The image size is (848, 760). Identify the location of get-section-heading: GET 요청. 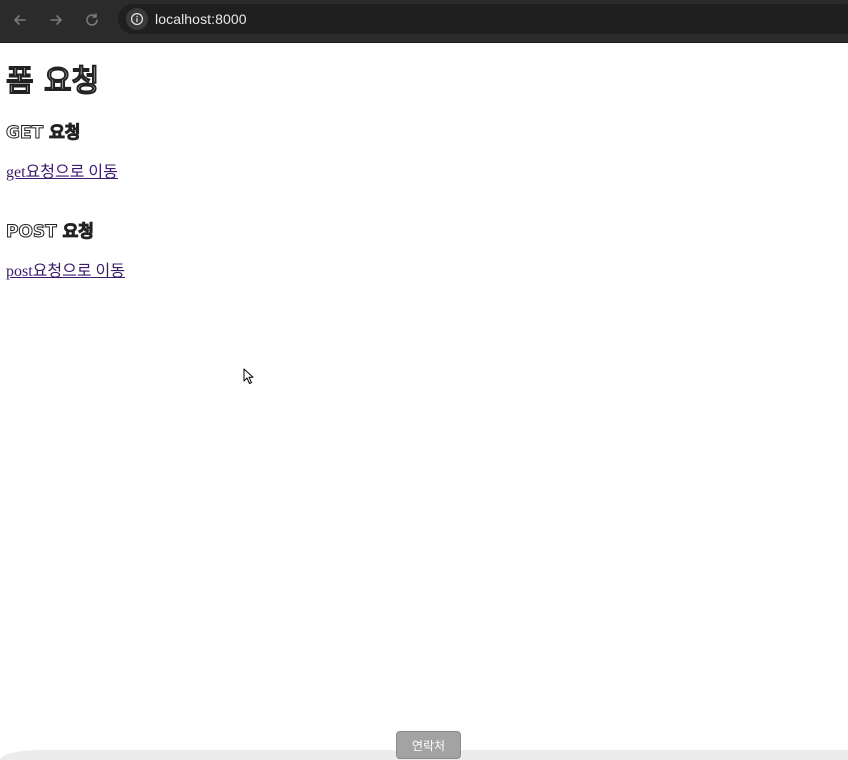
(43, 133).